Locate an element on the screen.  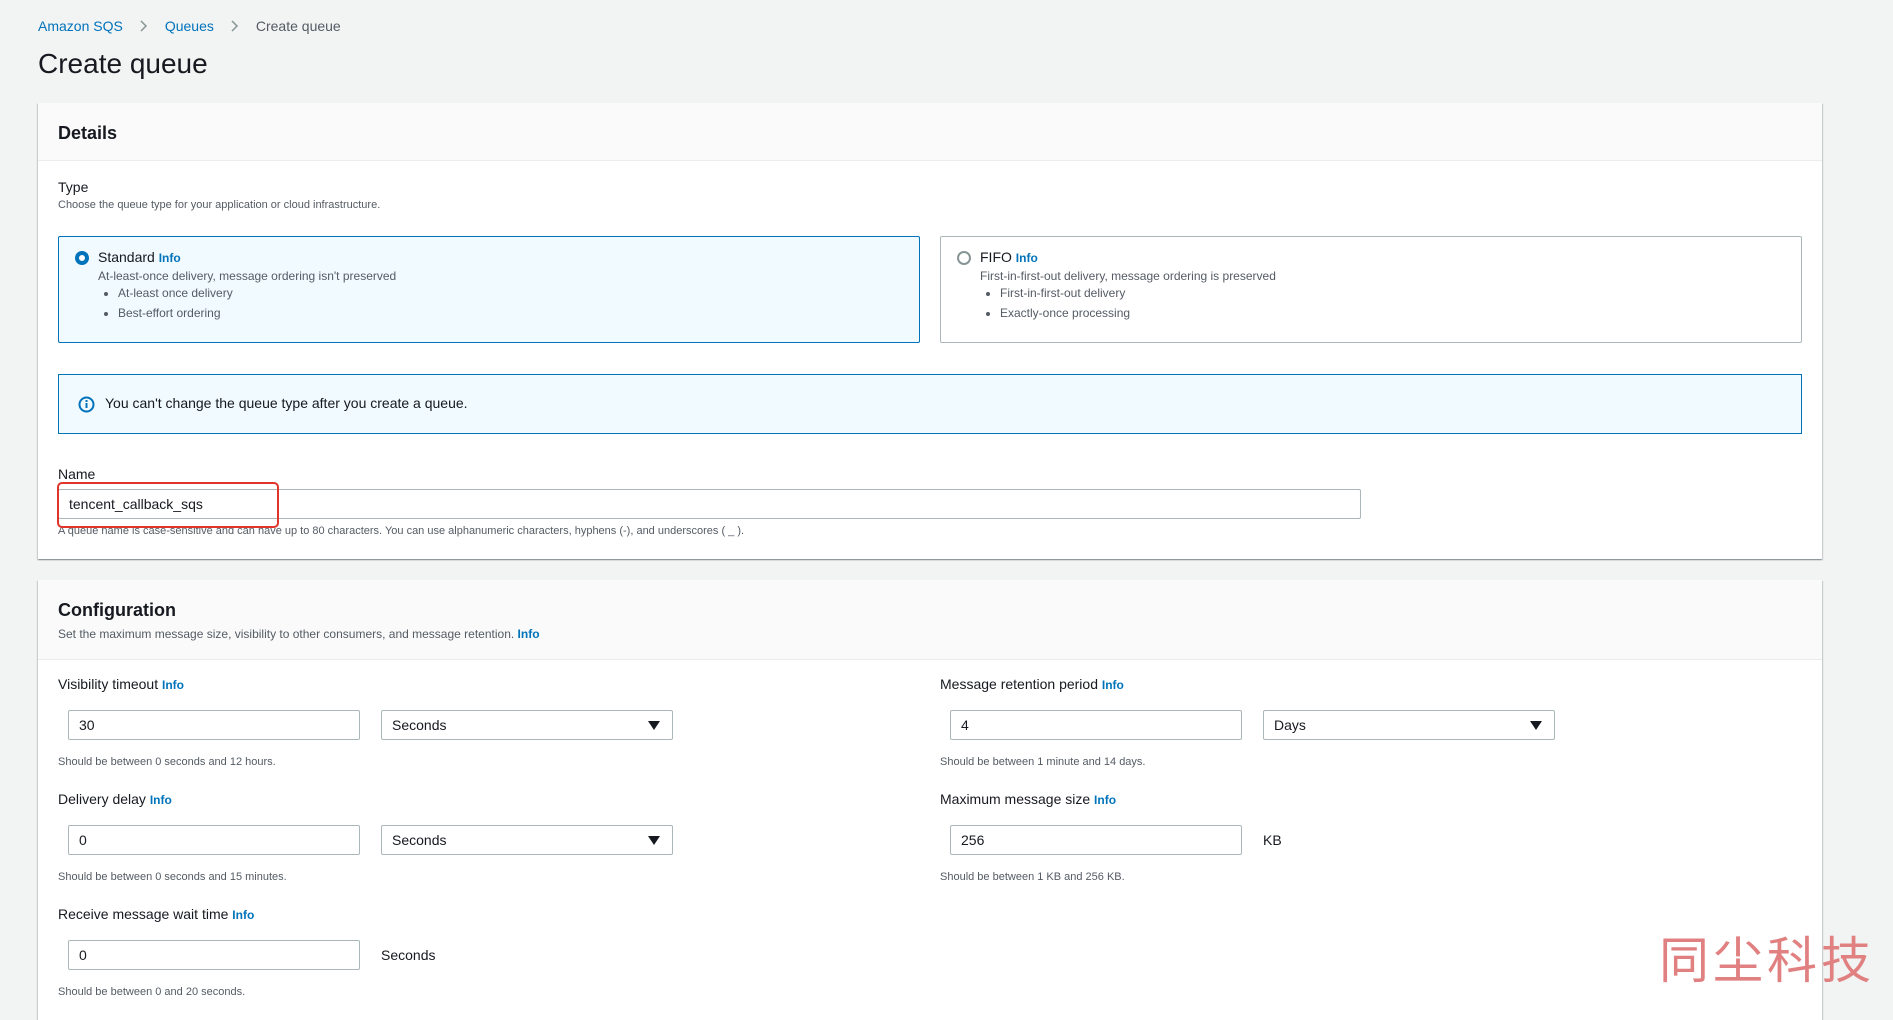
visibility-timeout-unit-value: Seconds is located at coordinates (419, 725).